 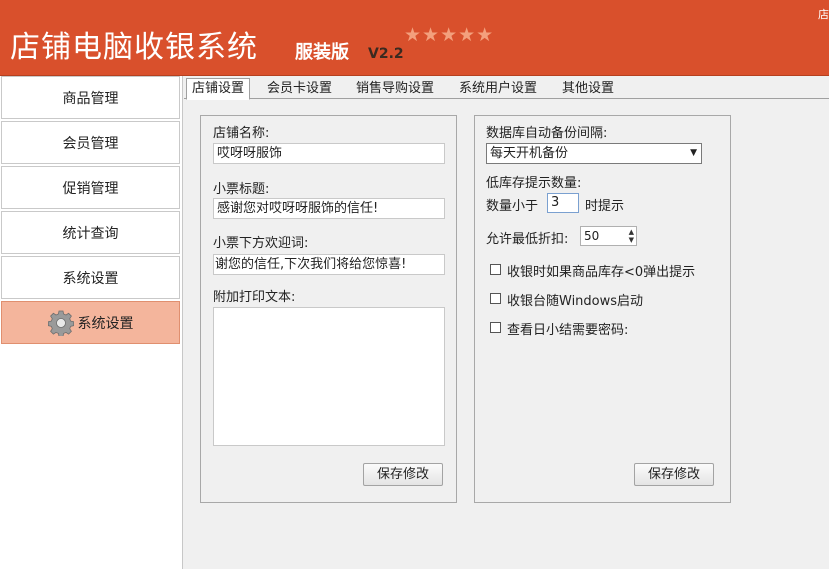 I want to click on checkbox-daily-summary-password, so click(x=495, y=327).